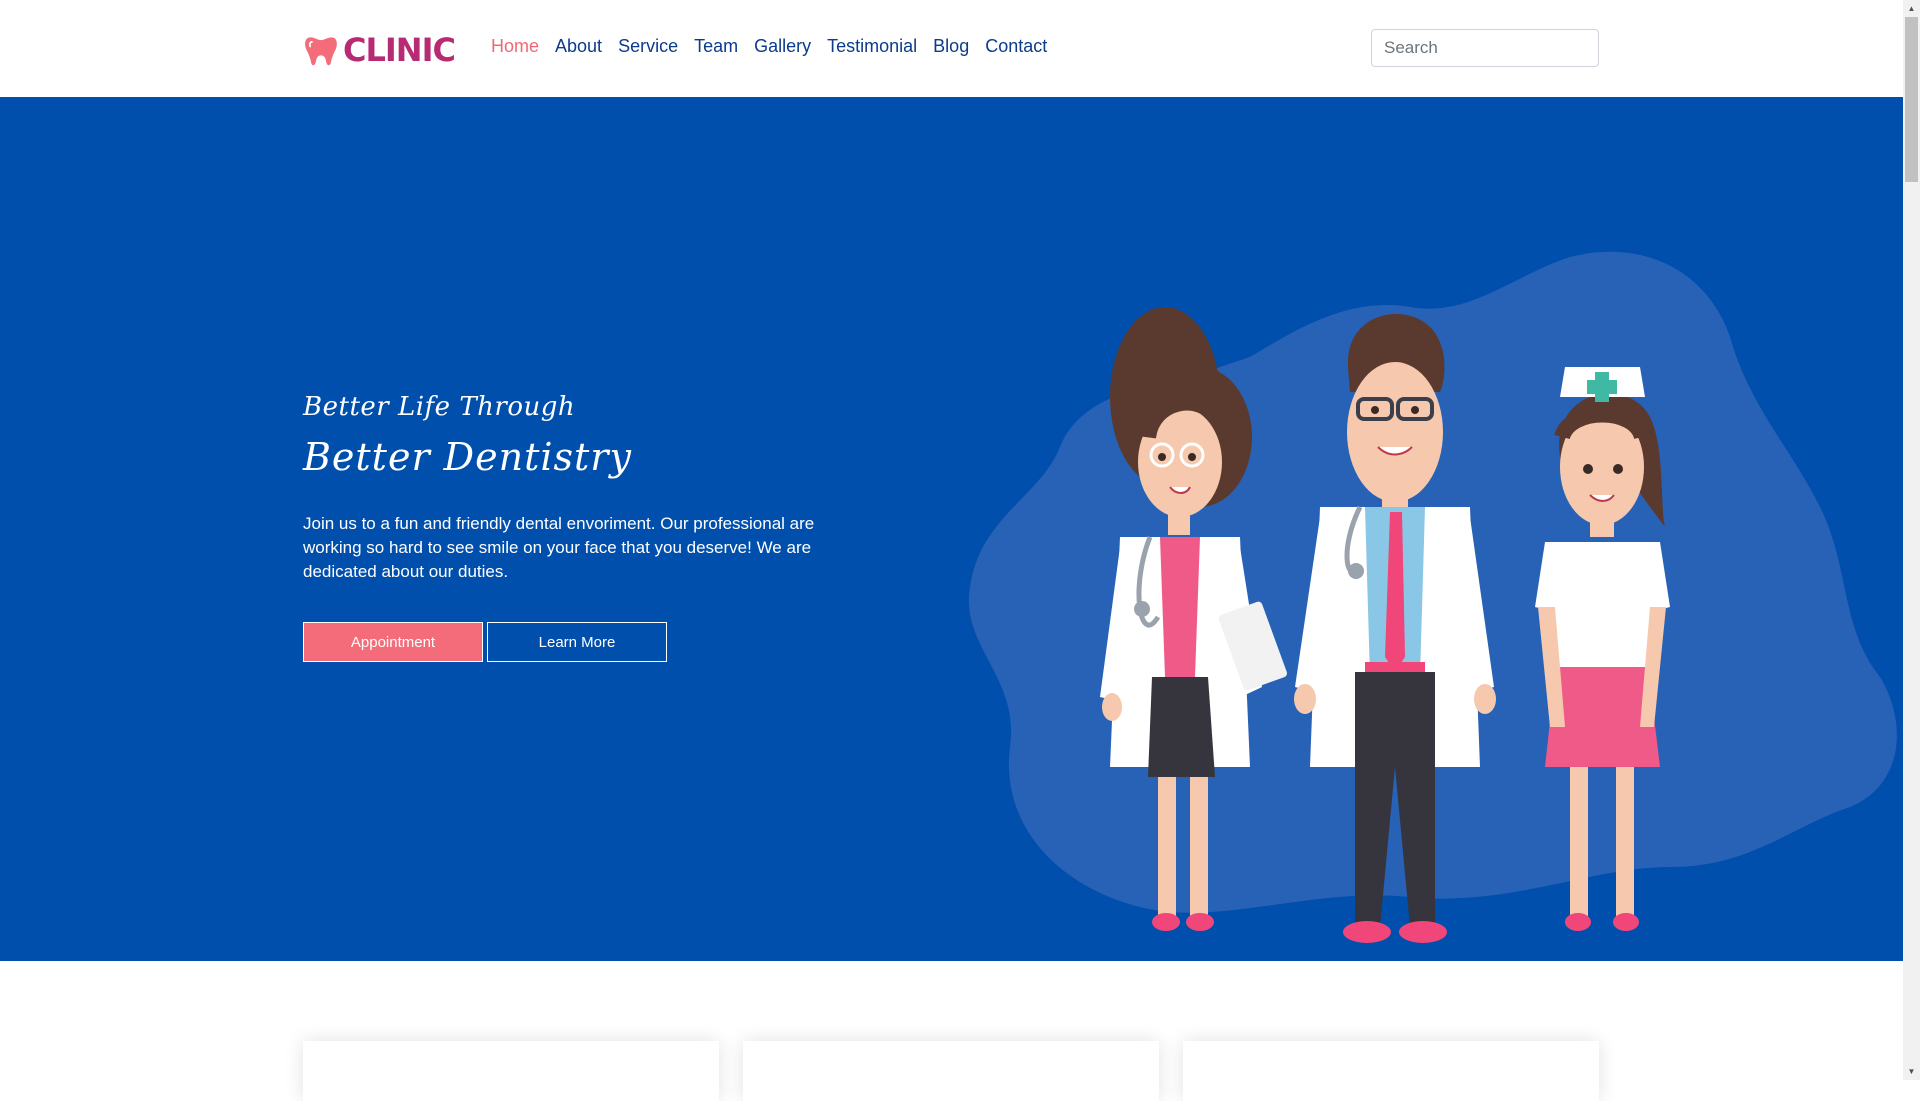  I want to click on scroll-up-arrow-icon: ▲, so click(1911, 8).